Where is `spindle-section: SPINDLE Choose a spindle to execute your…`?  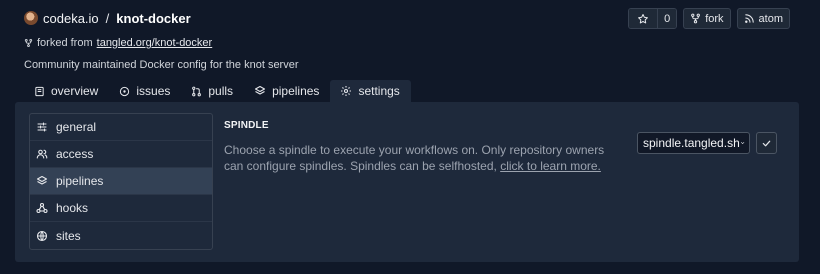 spindle-section: SPINDLE Choose a spindle to execute your… is located at coordinates (424, 147).